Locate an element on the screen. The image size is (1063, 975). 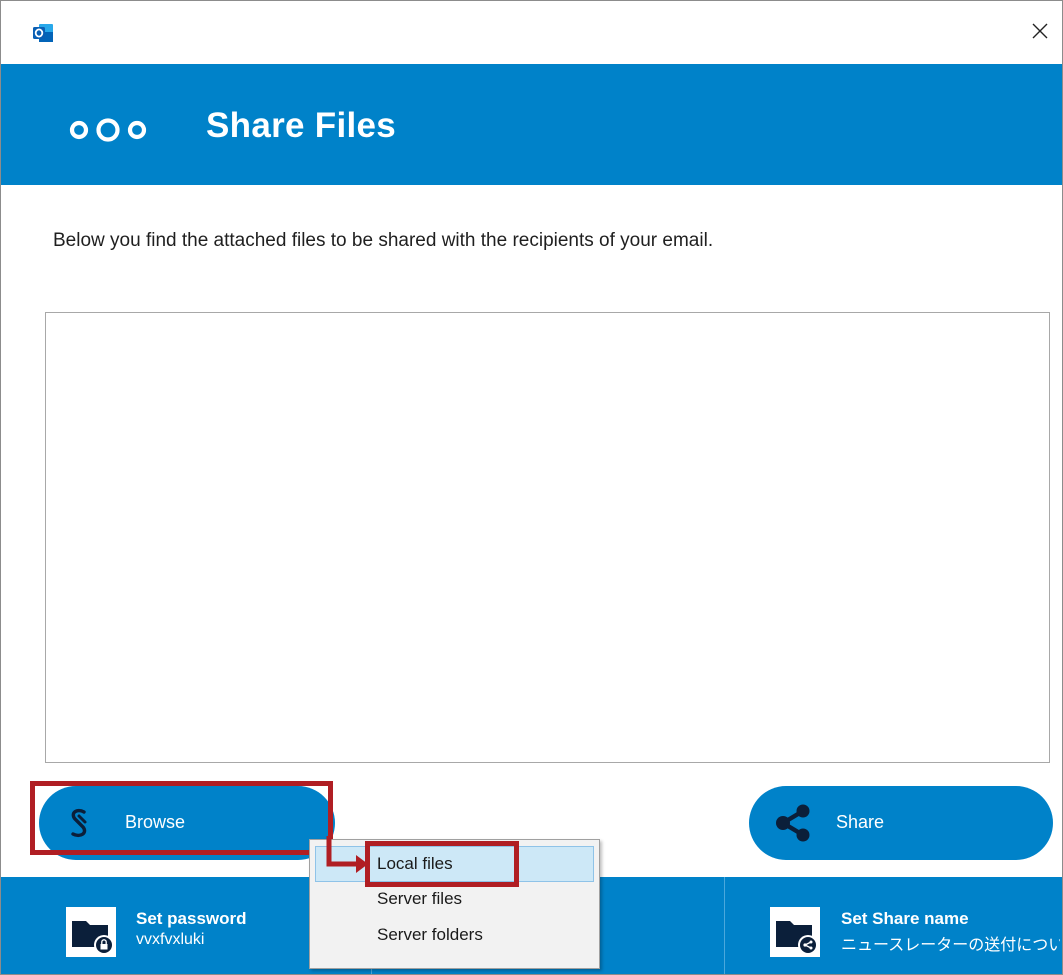
share-icon is located at coordinates (793, 823).